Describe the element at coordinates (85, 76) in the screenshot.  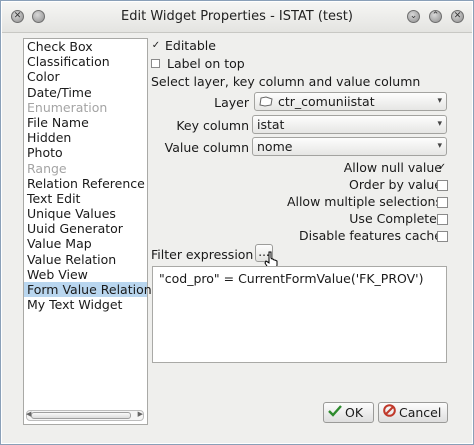
I see `widget-list-item: Color` at that location.